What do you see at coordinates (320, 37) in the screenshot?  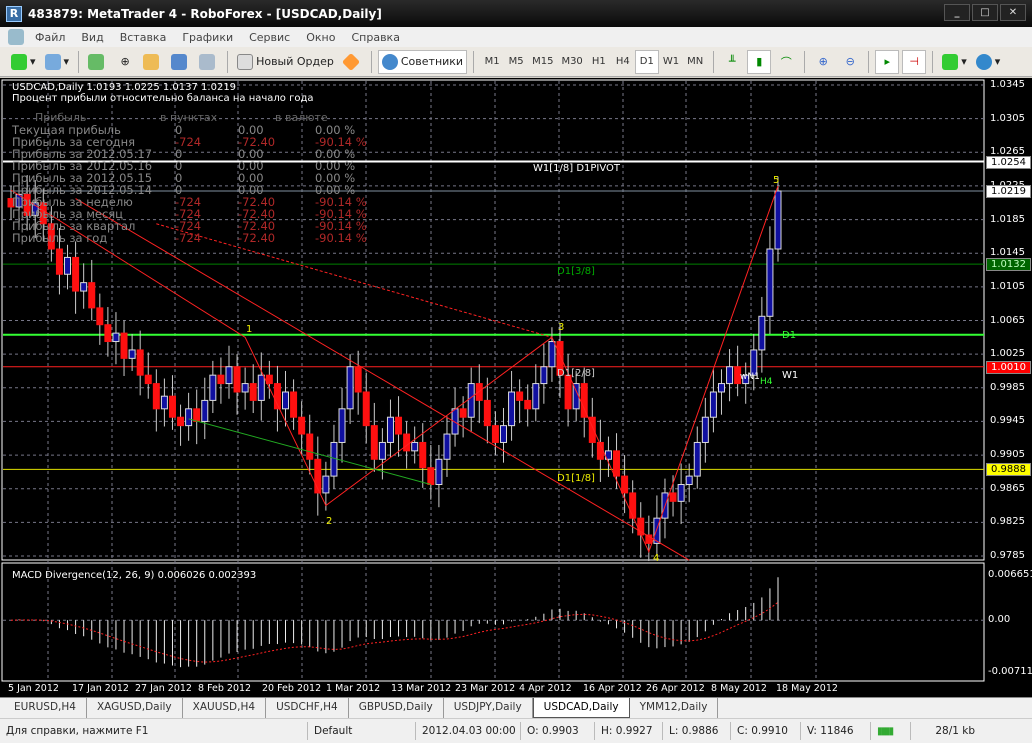 I see `menu-window: Окно` at bounding box center [320, 37].